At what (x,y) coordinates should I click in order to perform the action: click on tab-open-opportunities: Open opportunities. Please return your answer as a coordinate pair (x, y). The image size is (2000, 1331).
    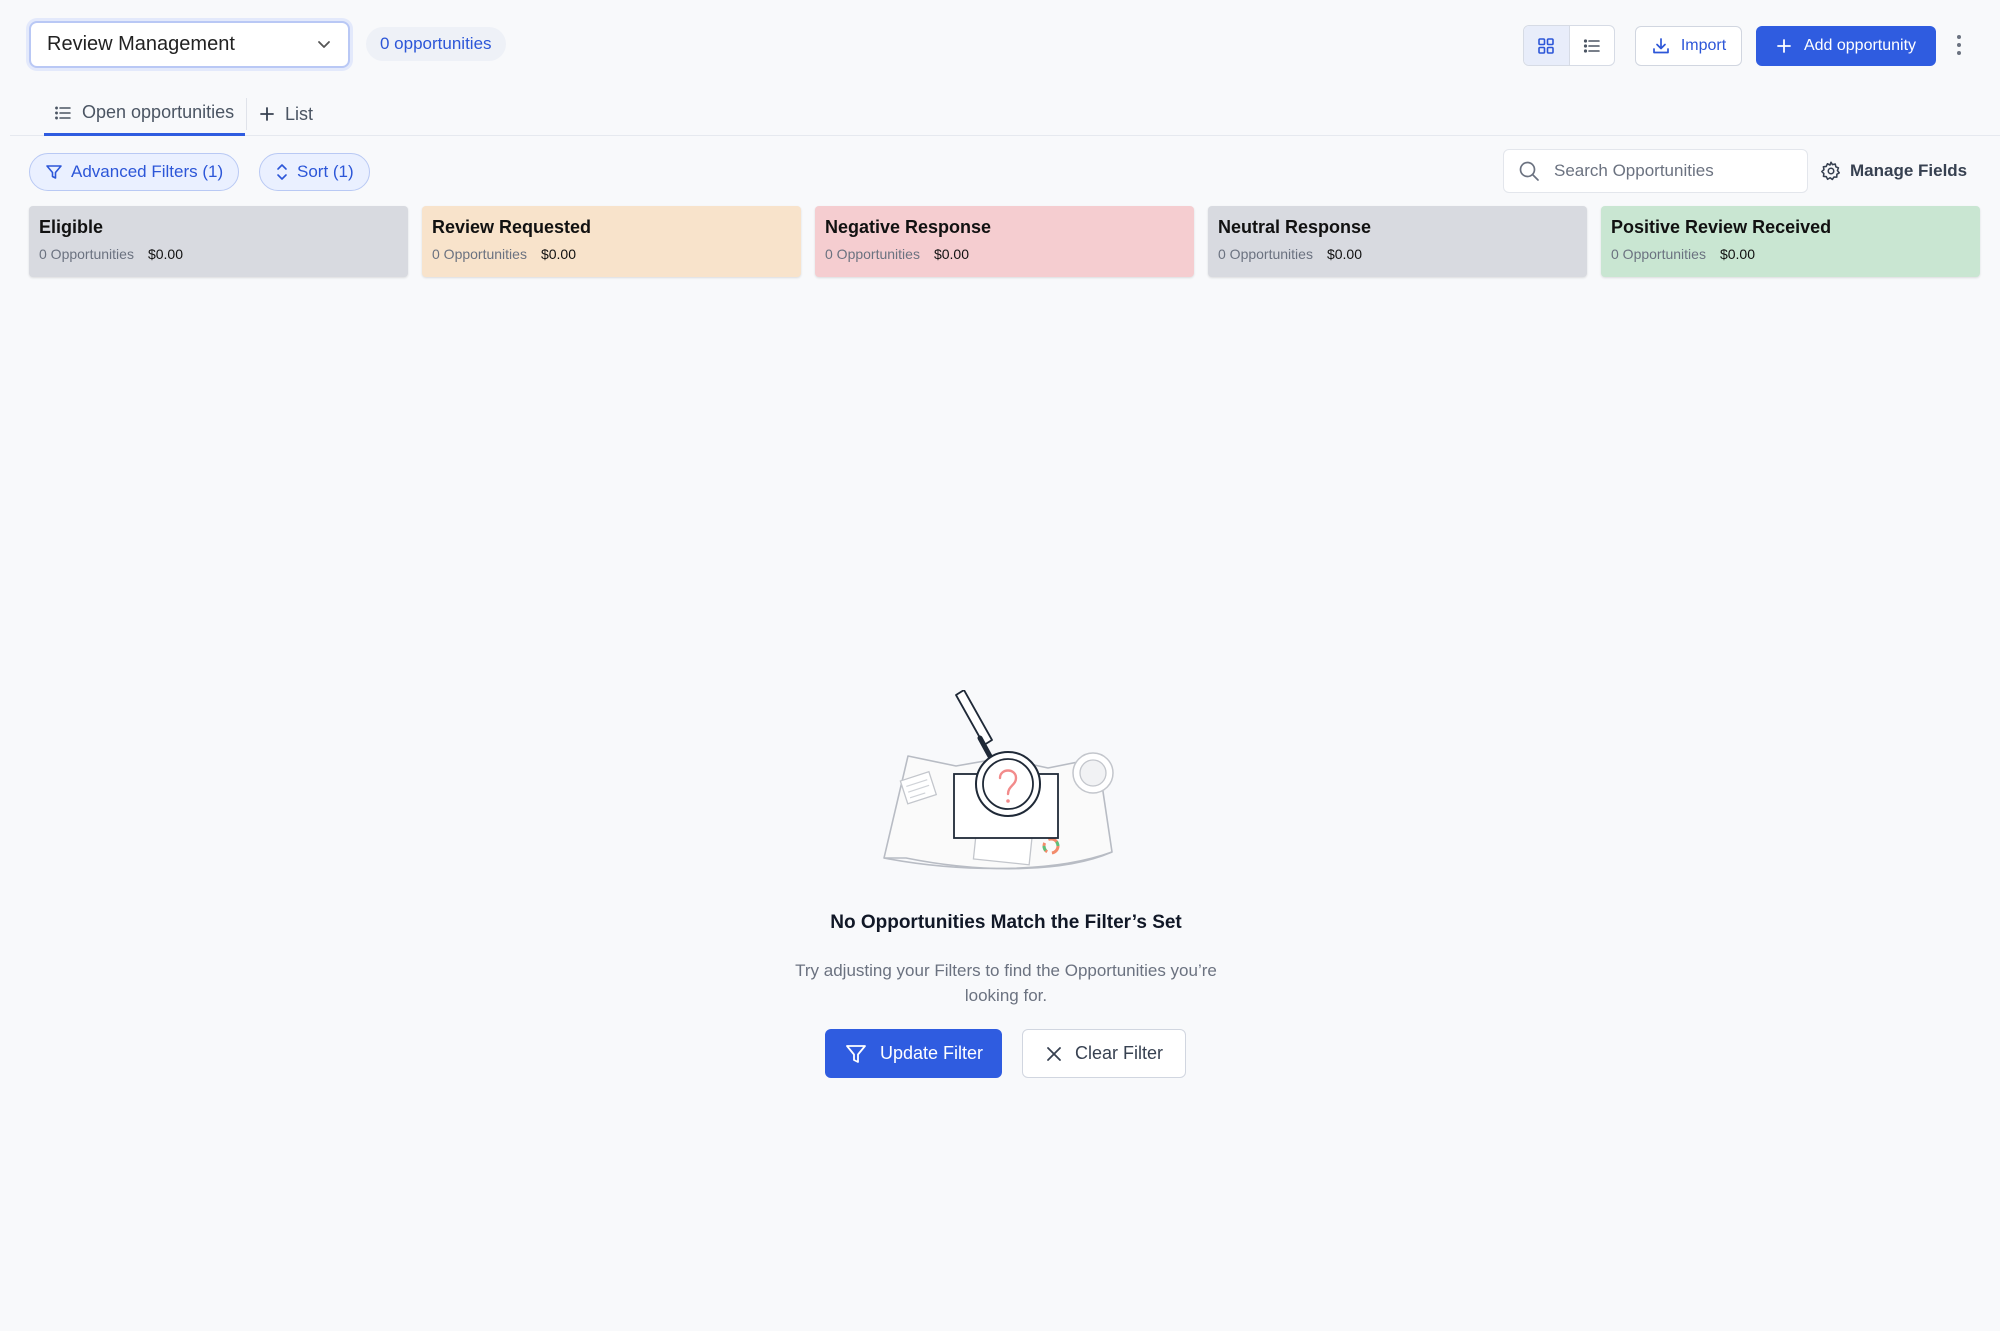
    Looking at the image, I should click on (144, 114).